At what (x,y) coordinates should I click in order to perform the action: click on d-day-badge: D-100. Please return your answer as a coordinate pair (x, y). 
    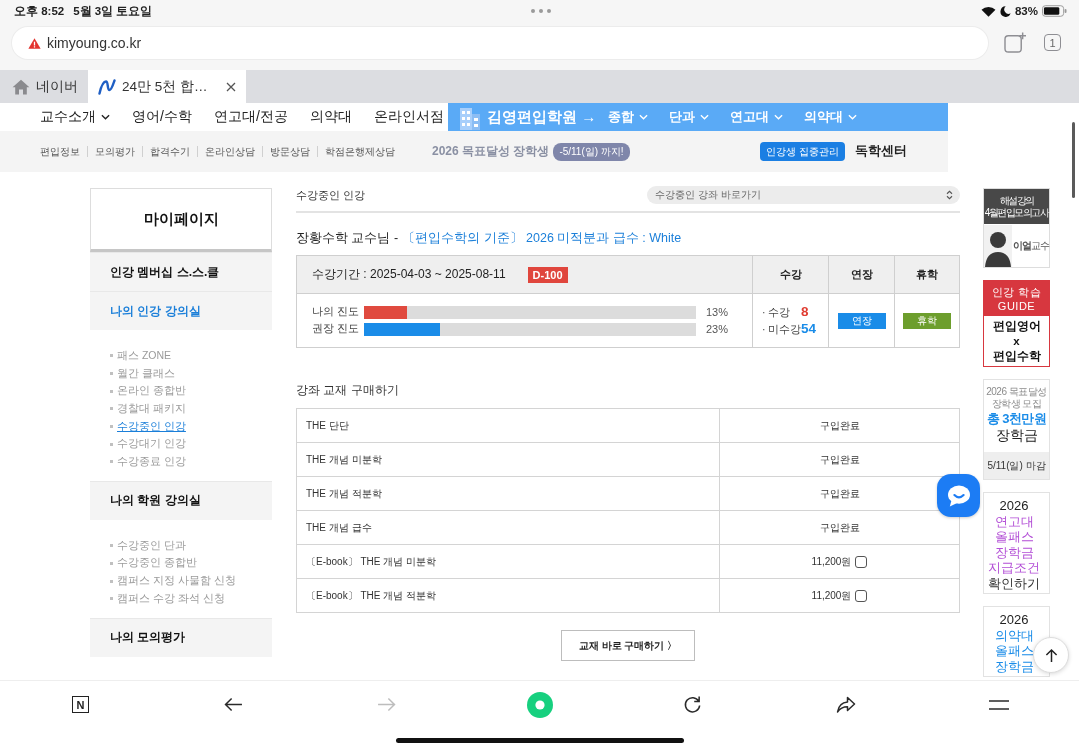
    Looking at the image, I should click on (547, 274).